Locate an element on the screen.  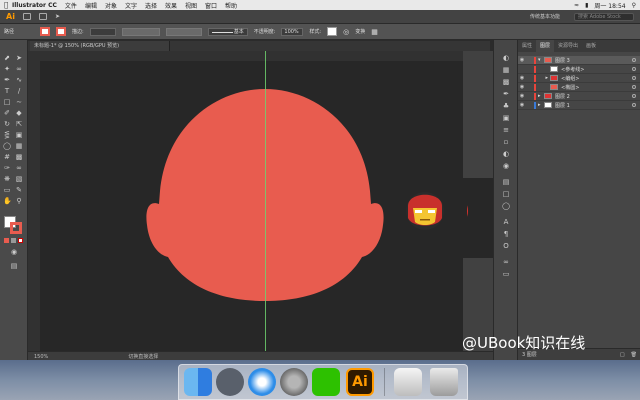
system-preferences-icon is located at coordinates (294, 382).